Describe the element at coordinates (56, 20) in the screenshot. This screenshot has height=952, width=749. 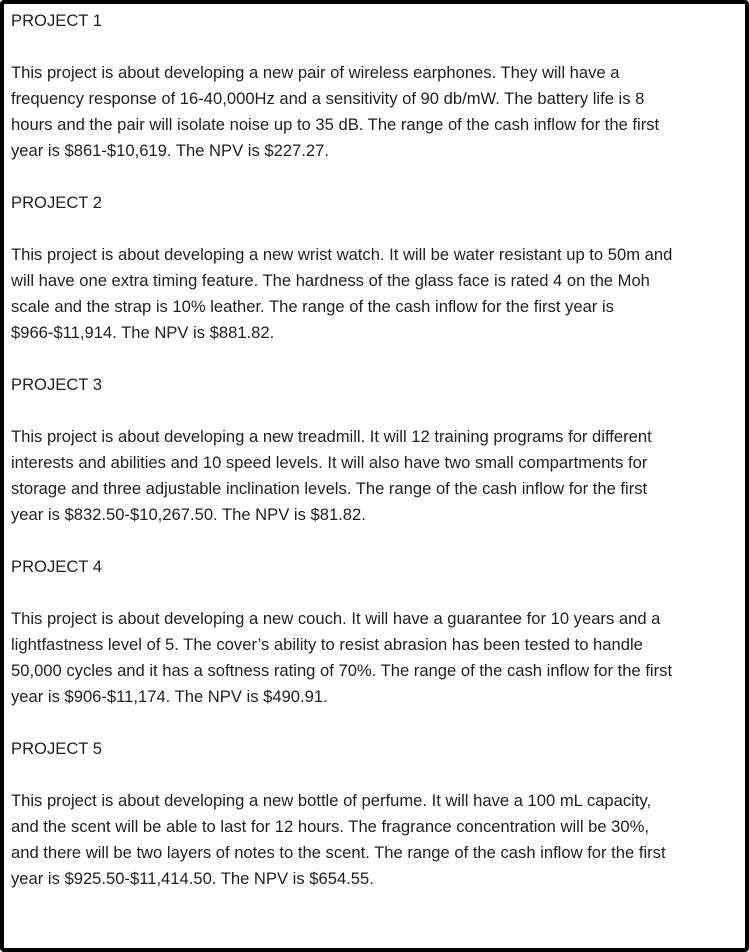
I see `project-title: PROJECT 1` at that location.